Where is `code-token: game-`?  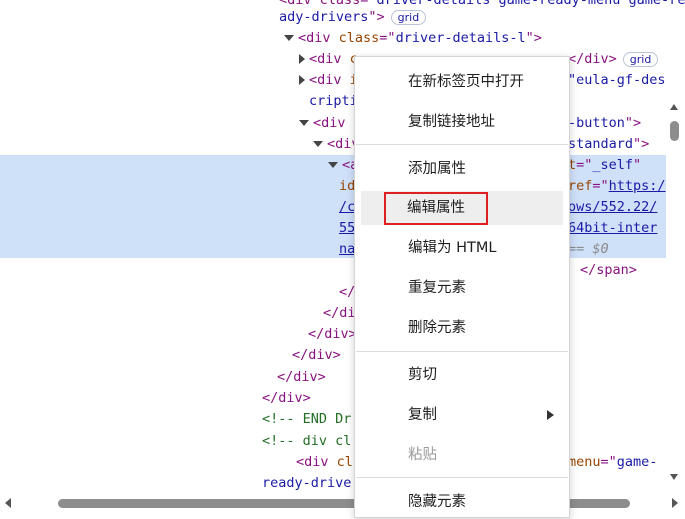
code-token: game- is located at coordinates (637, 462).